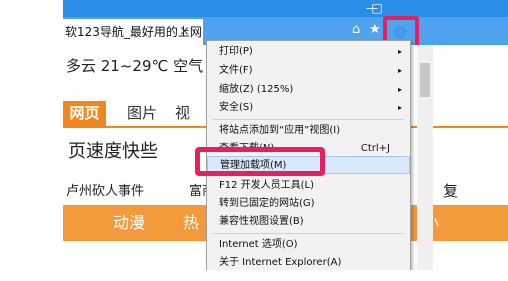 The width and height of the screenshot is (508, 281). What do you see at coordinates (254, 275) in the screenshot?
I see `bottom-margin` at bounding box center [254, 275].